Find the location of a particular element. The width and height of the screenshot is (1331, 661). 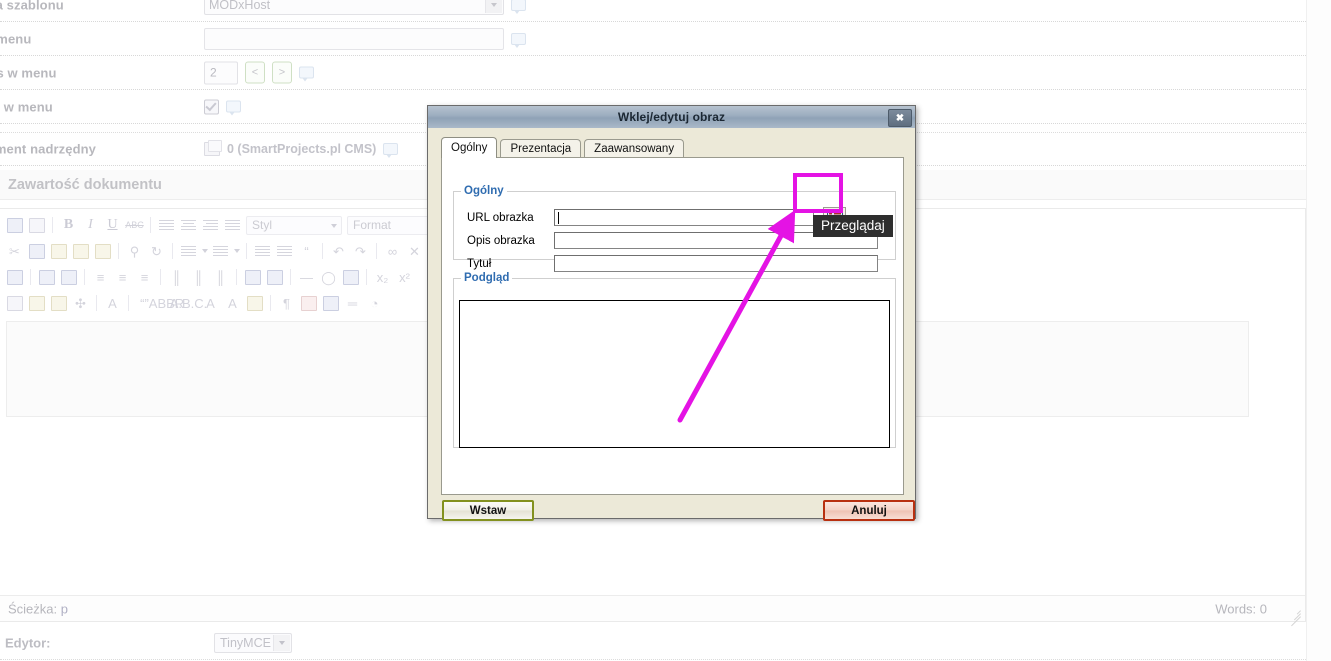

save-icon is located at coordinates (14, 225).